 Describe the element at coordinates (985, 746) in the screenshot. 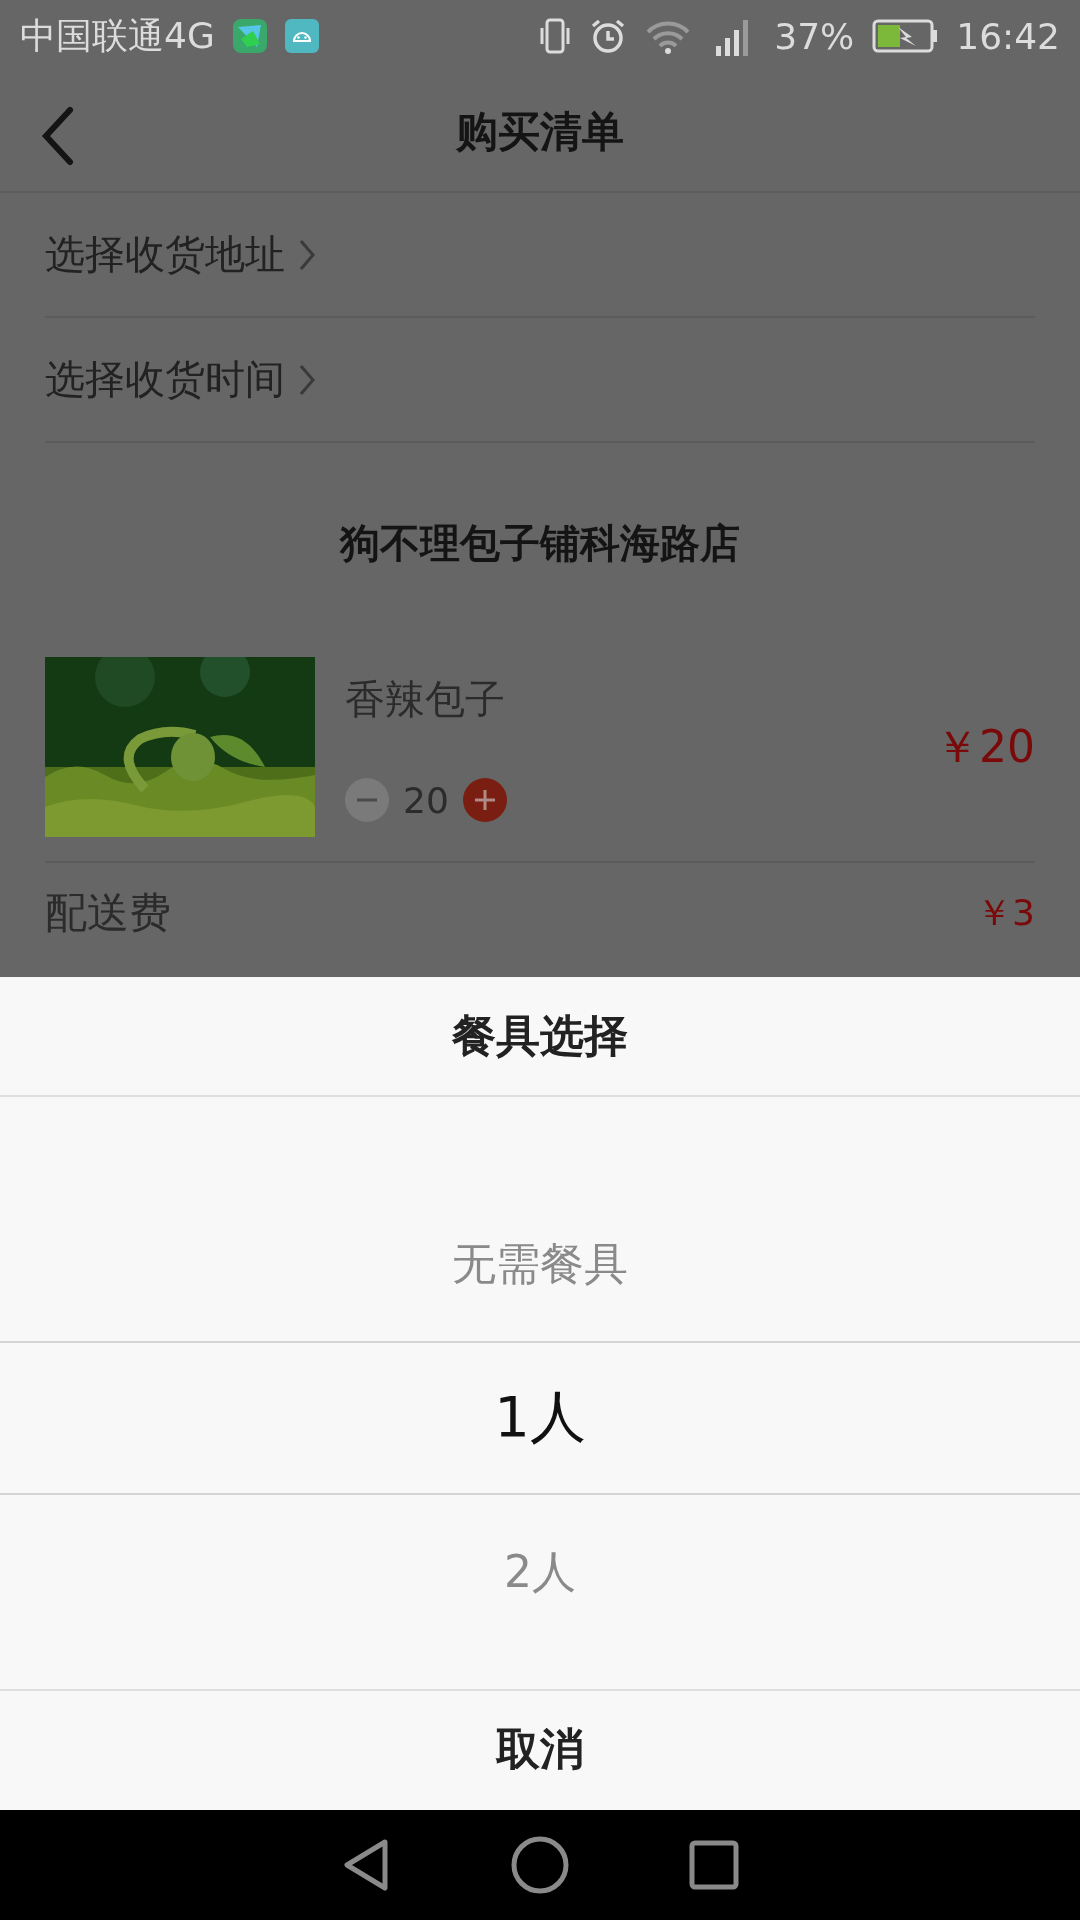

I see `product-price: ￥20` at that location.